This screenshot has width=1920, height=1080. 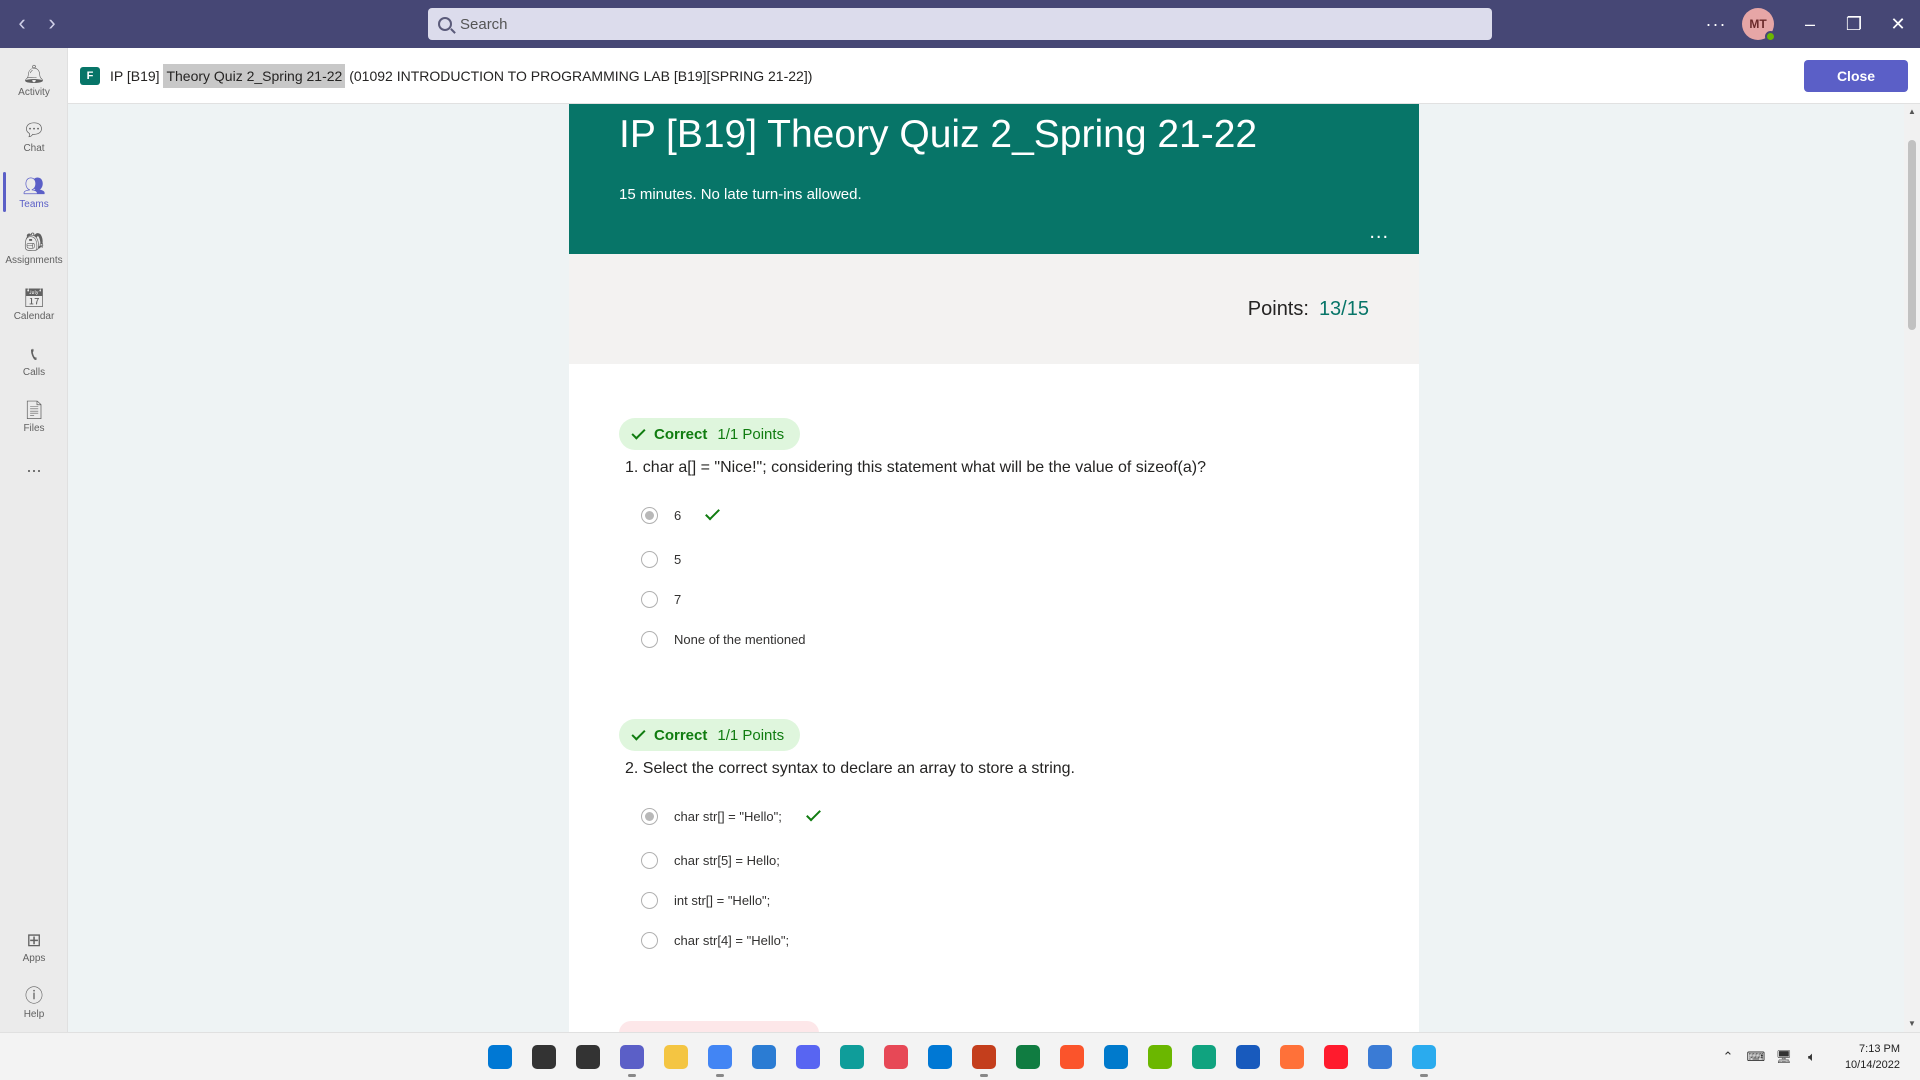 I want to click on outlook-icon, so click(x=940, y=1057).